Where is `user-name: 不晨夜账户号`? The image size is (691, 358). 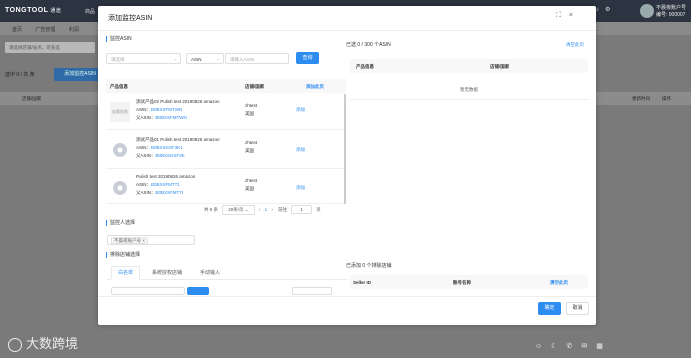
user-name: 不晨夜账户号 is located at coordinates (671, 8).